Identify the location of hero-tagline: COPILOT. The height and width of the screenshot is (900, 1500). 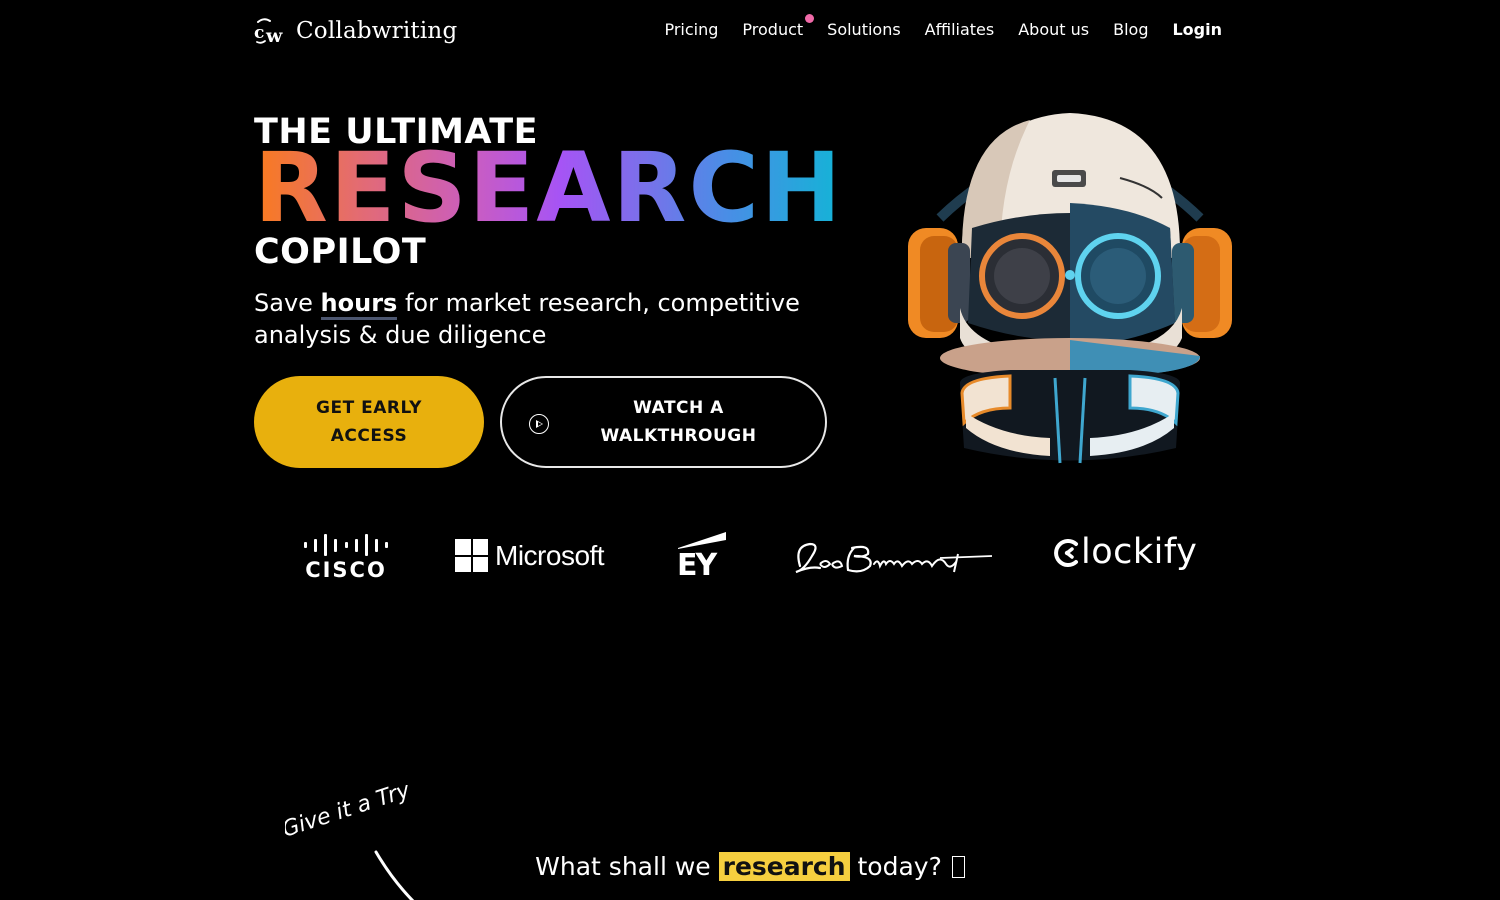
(340, 252).